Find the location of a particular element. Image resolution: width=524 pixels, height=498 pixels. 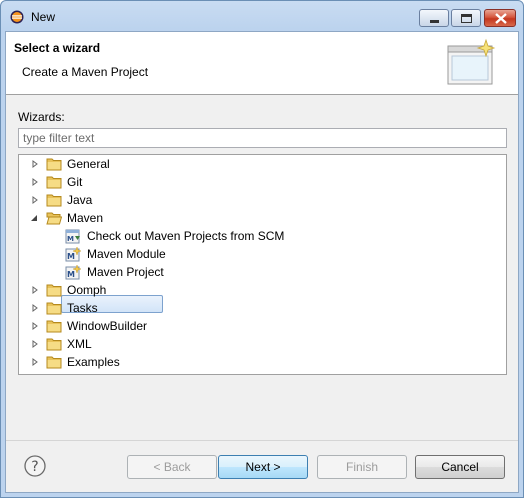

header-title: Select a wizard is located at coordinates (57, 48).